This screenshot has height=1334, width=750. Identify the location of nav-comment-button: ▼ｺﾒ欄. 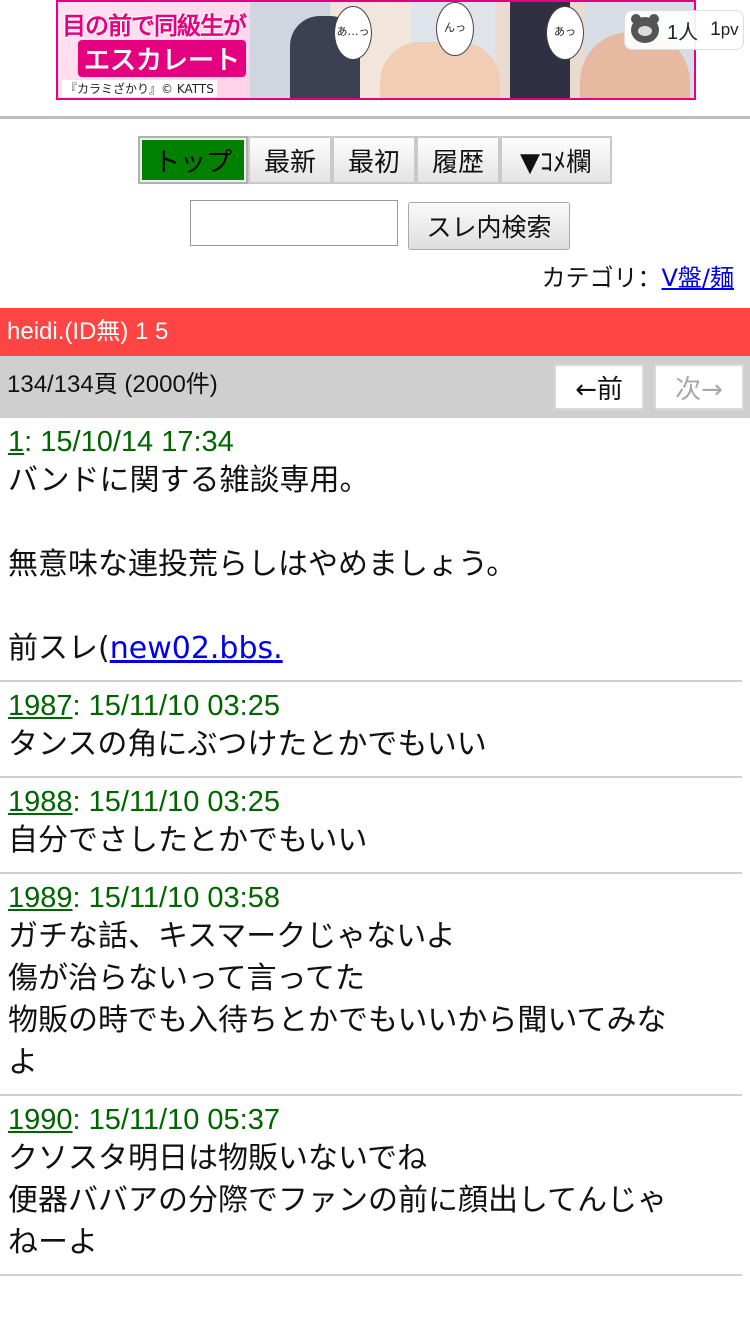
(556, 160).